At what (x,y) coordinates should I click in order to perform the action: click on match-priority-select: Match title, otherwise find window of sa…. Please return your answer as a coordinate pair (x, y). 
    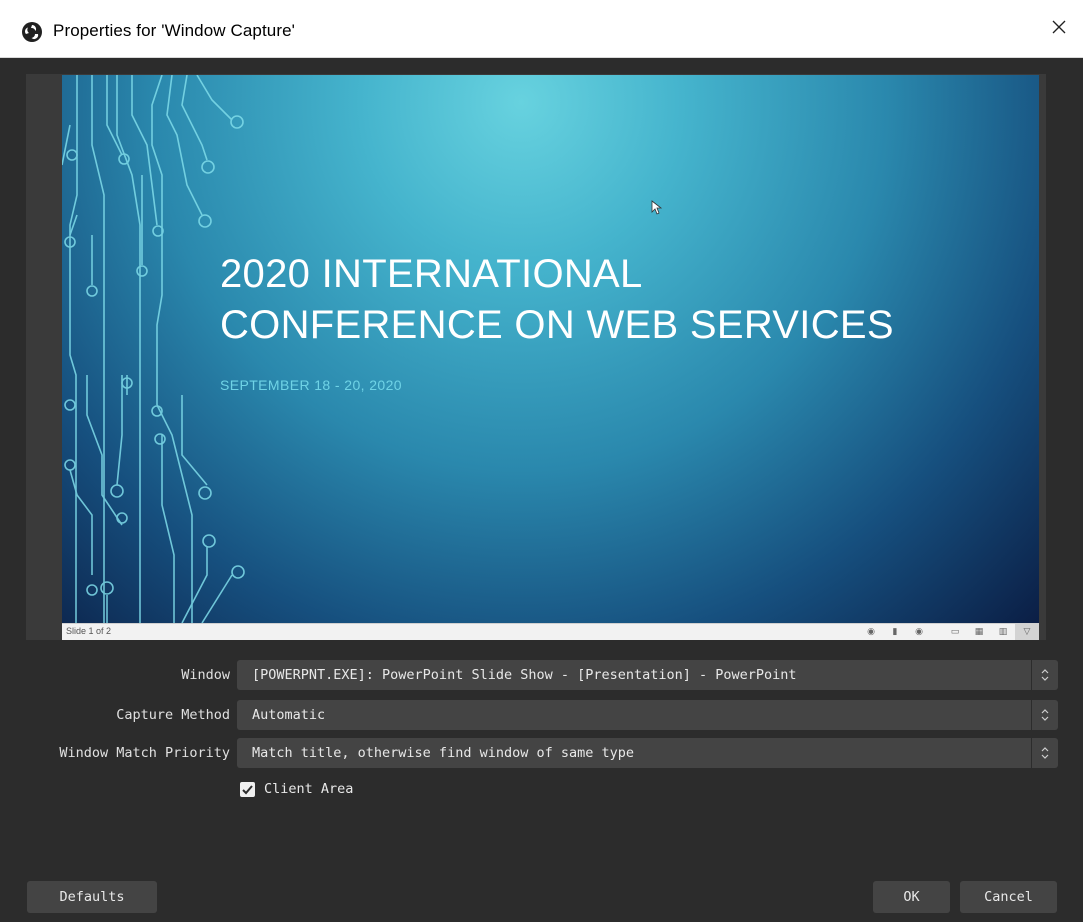
    Looking at the image, I should click on (647, 753).